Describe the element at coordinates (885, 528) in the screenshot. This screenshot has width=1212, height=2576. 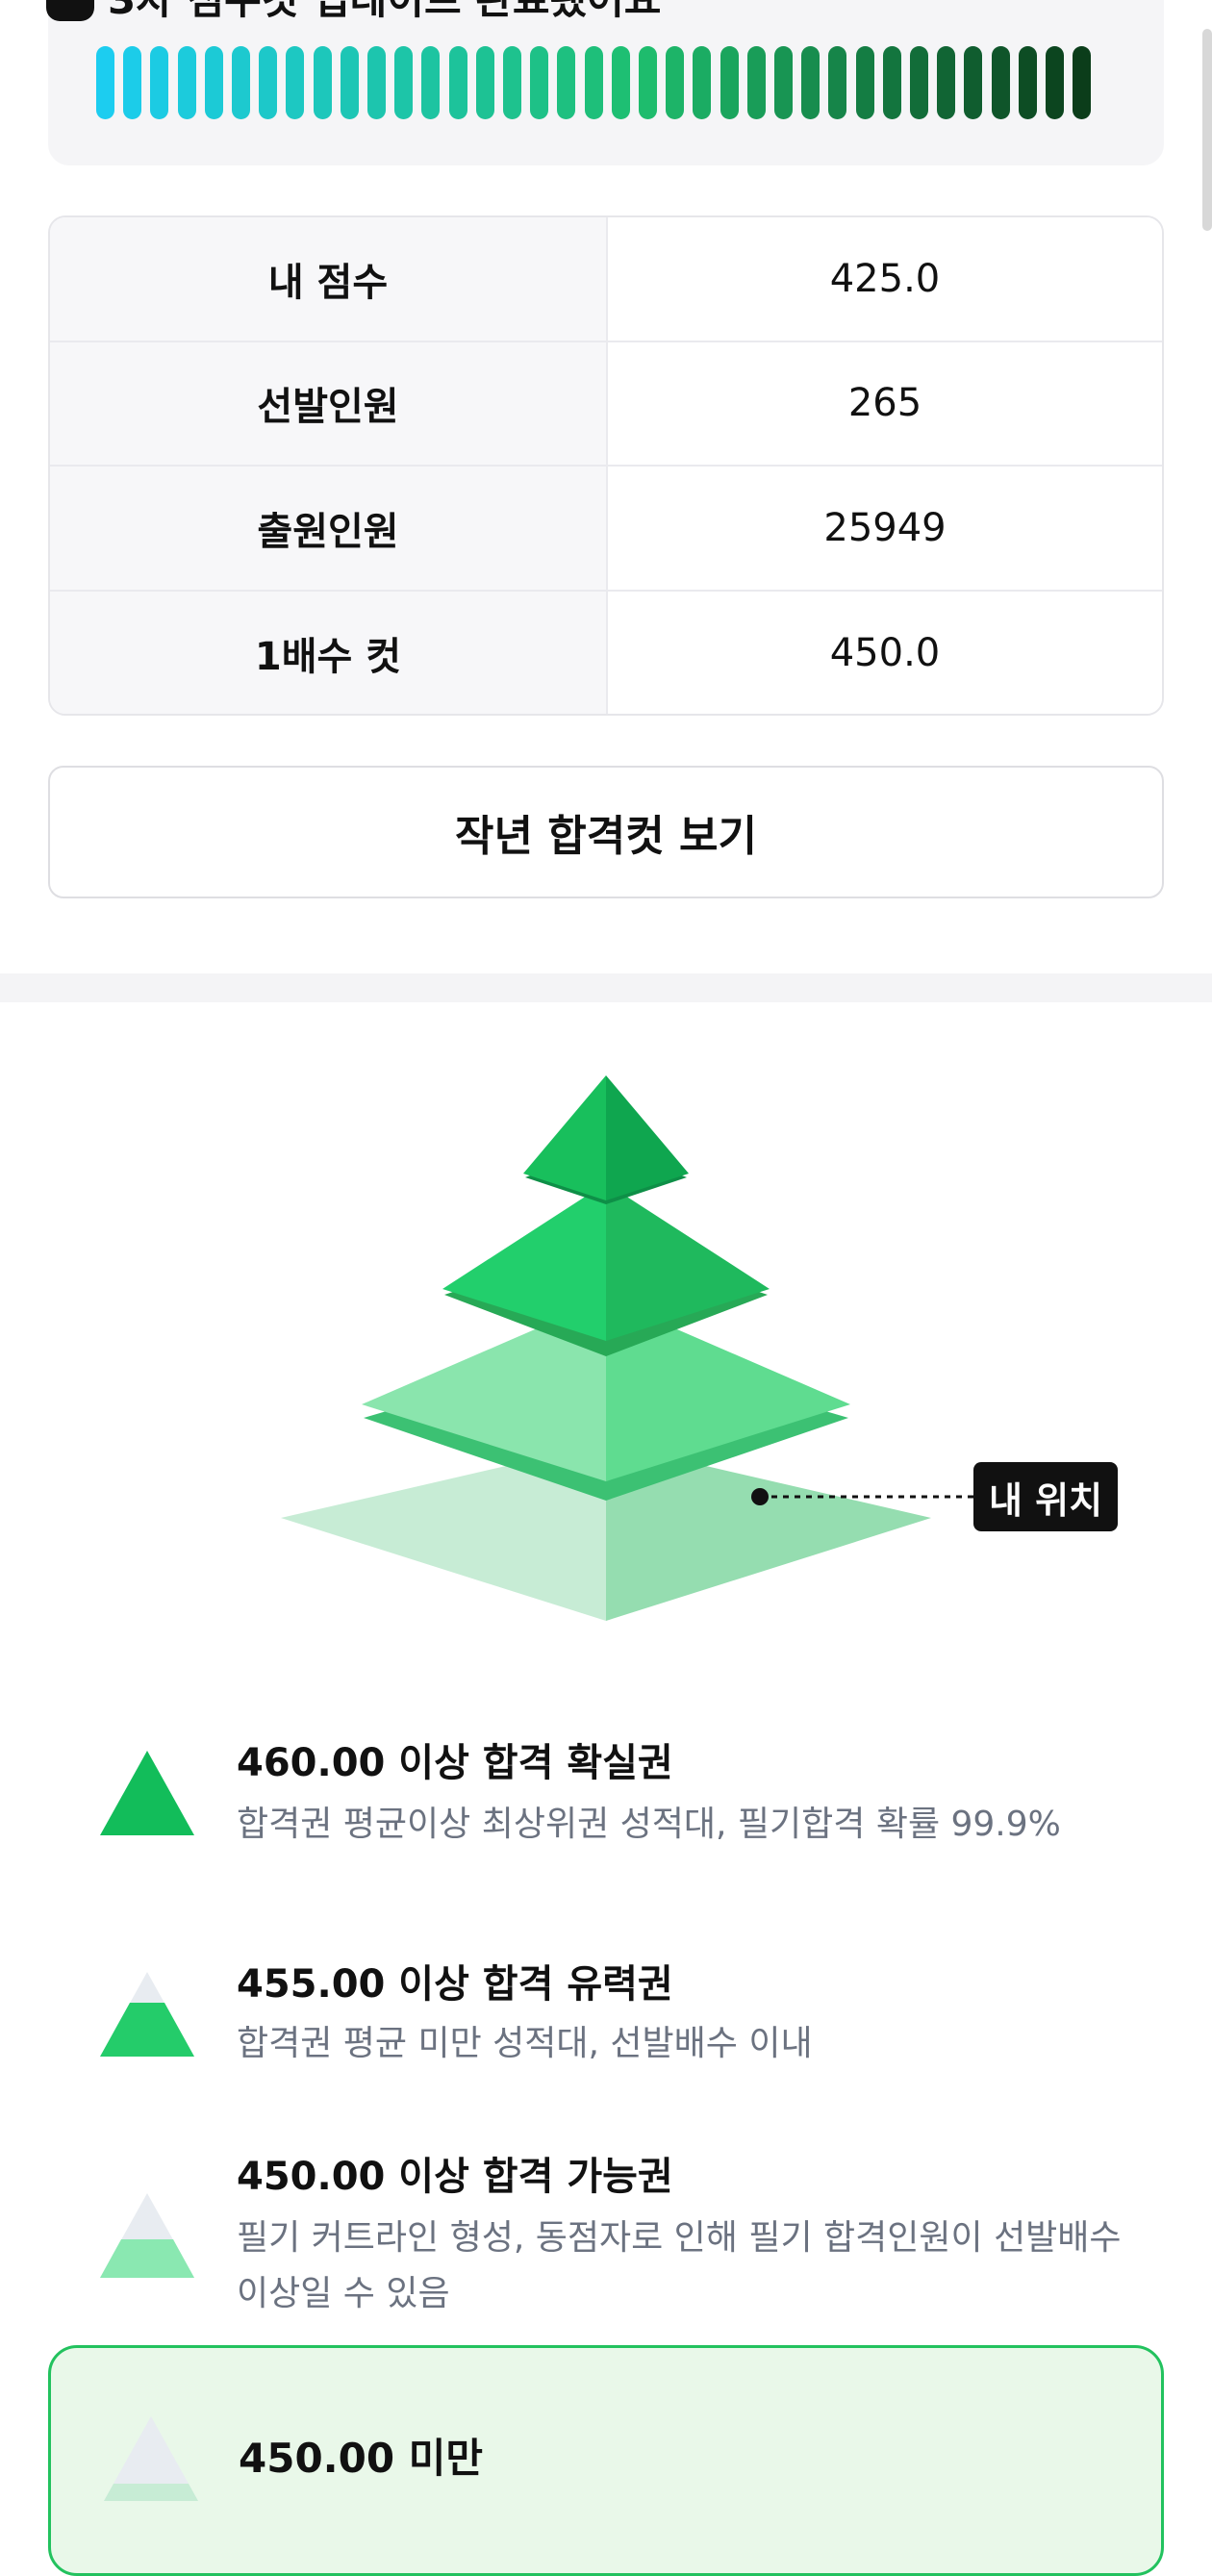
I see `row-value: 25949` at that location.